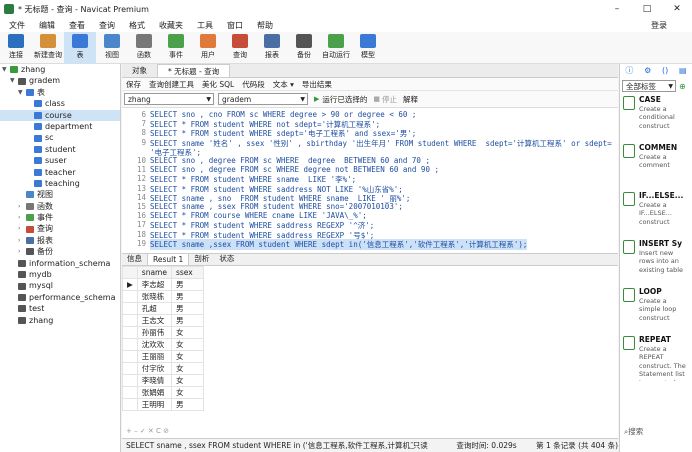 This screenshot has height=452, width=692. I want to click on toolbar-button-5: 事件, so click(176, 48).